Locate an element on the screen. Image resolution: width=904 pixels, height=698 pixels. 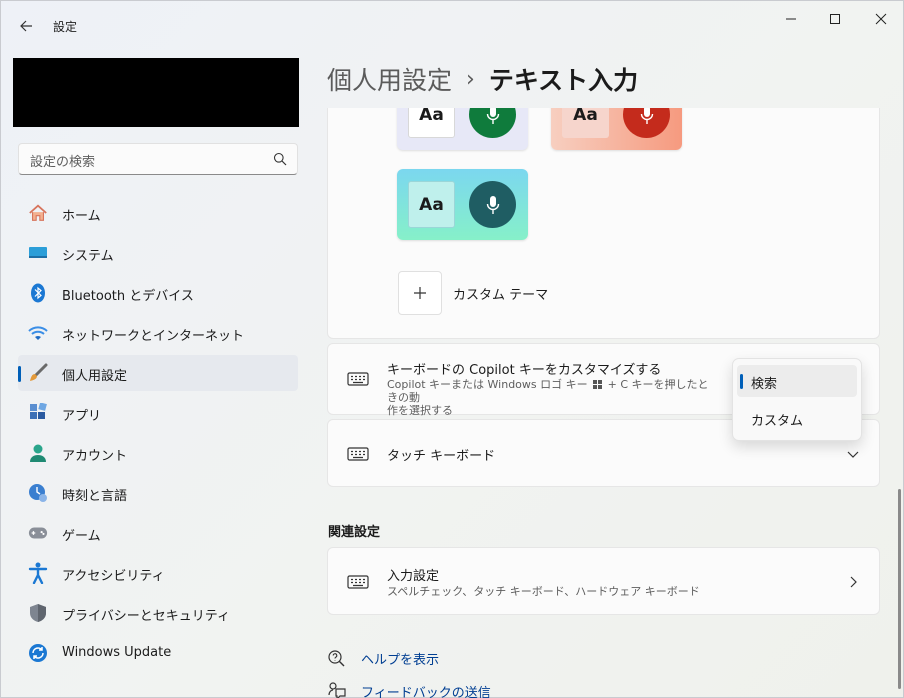
back-button is located at coordinates (26, 26).